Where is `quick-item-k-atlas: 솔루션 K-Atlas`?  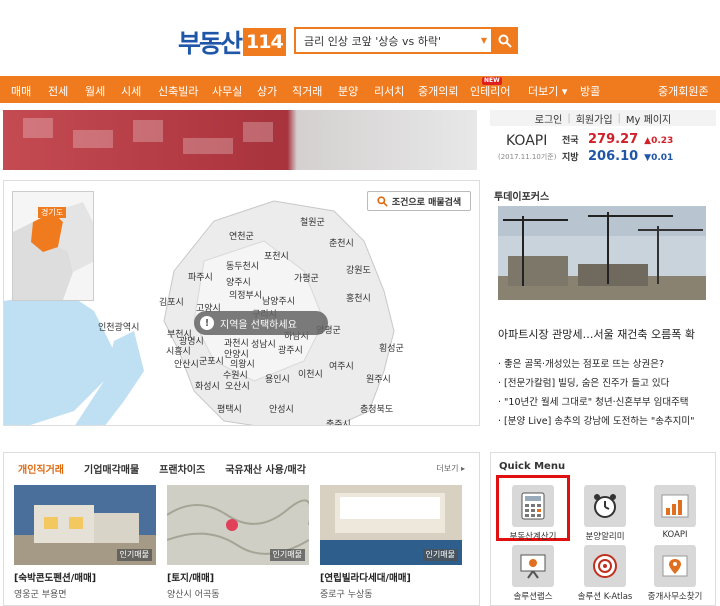 quick-item-k-atlas: 솔루션 K-Atlas is located at coordinates (605, 573).